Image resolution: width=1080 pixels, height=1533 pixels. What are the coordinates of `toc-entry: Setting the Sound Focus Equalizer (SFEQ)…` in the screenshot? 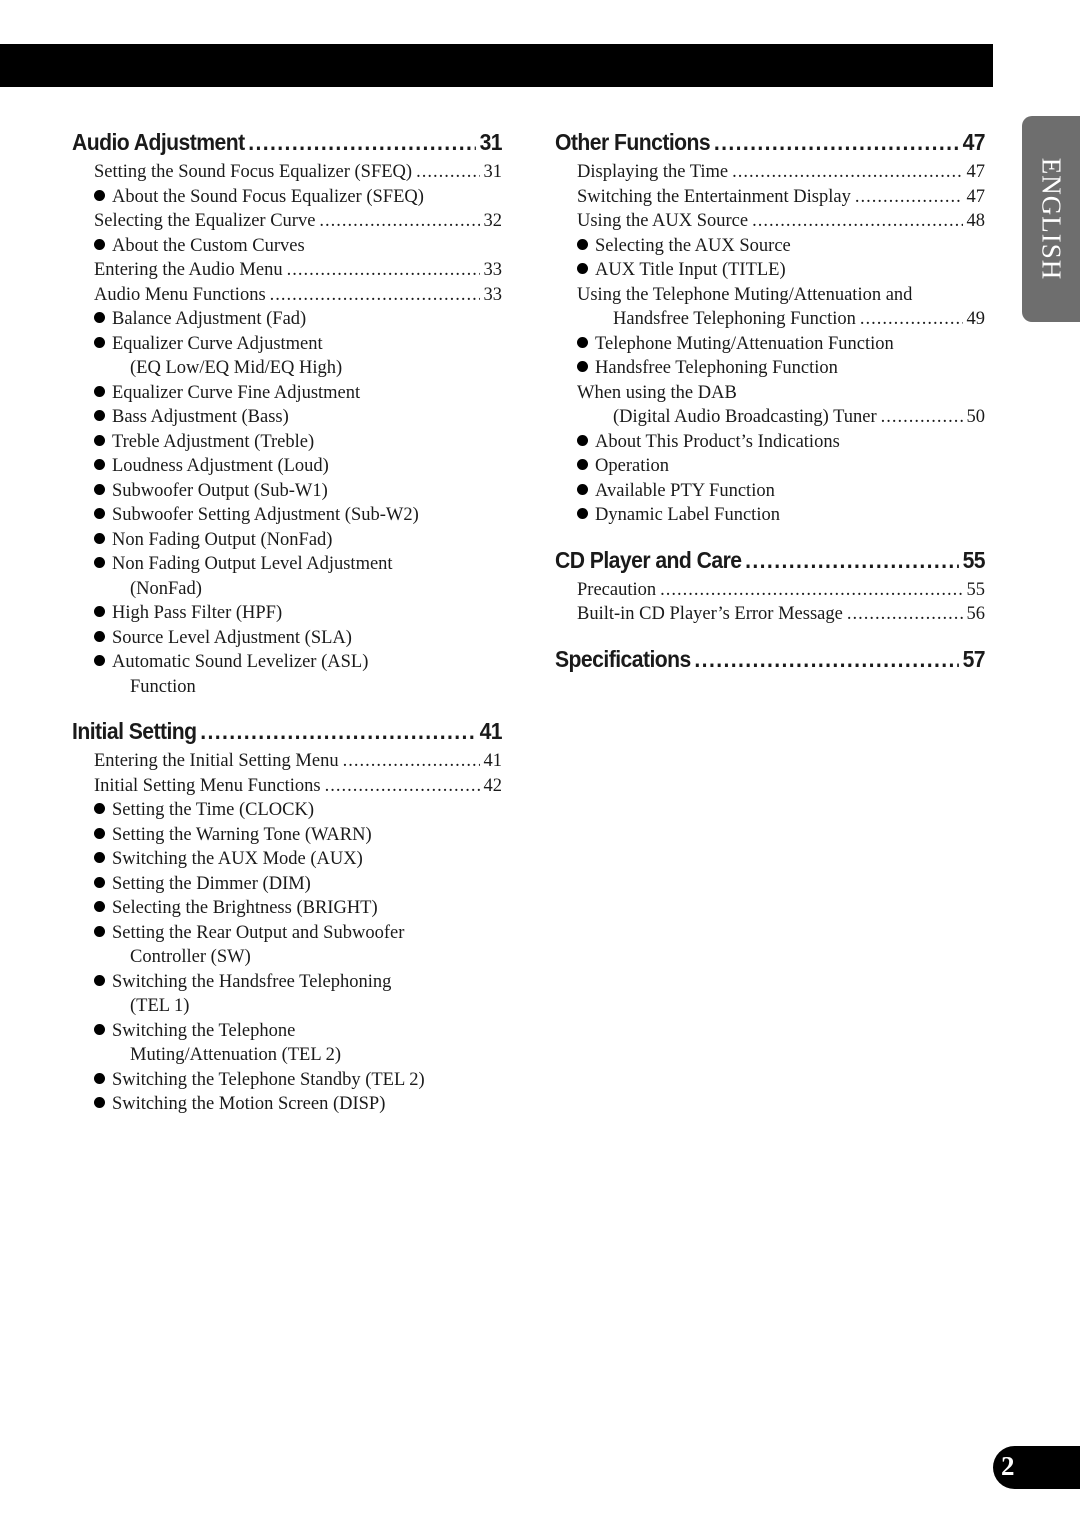 It's located at (287, 172).